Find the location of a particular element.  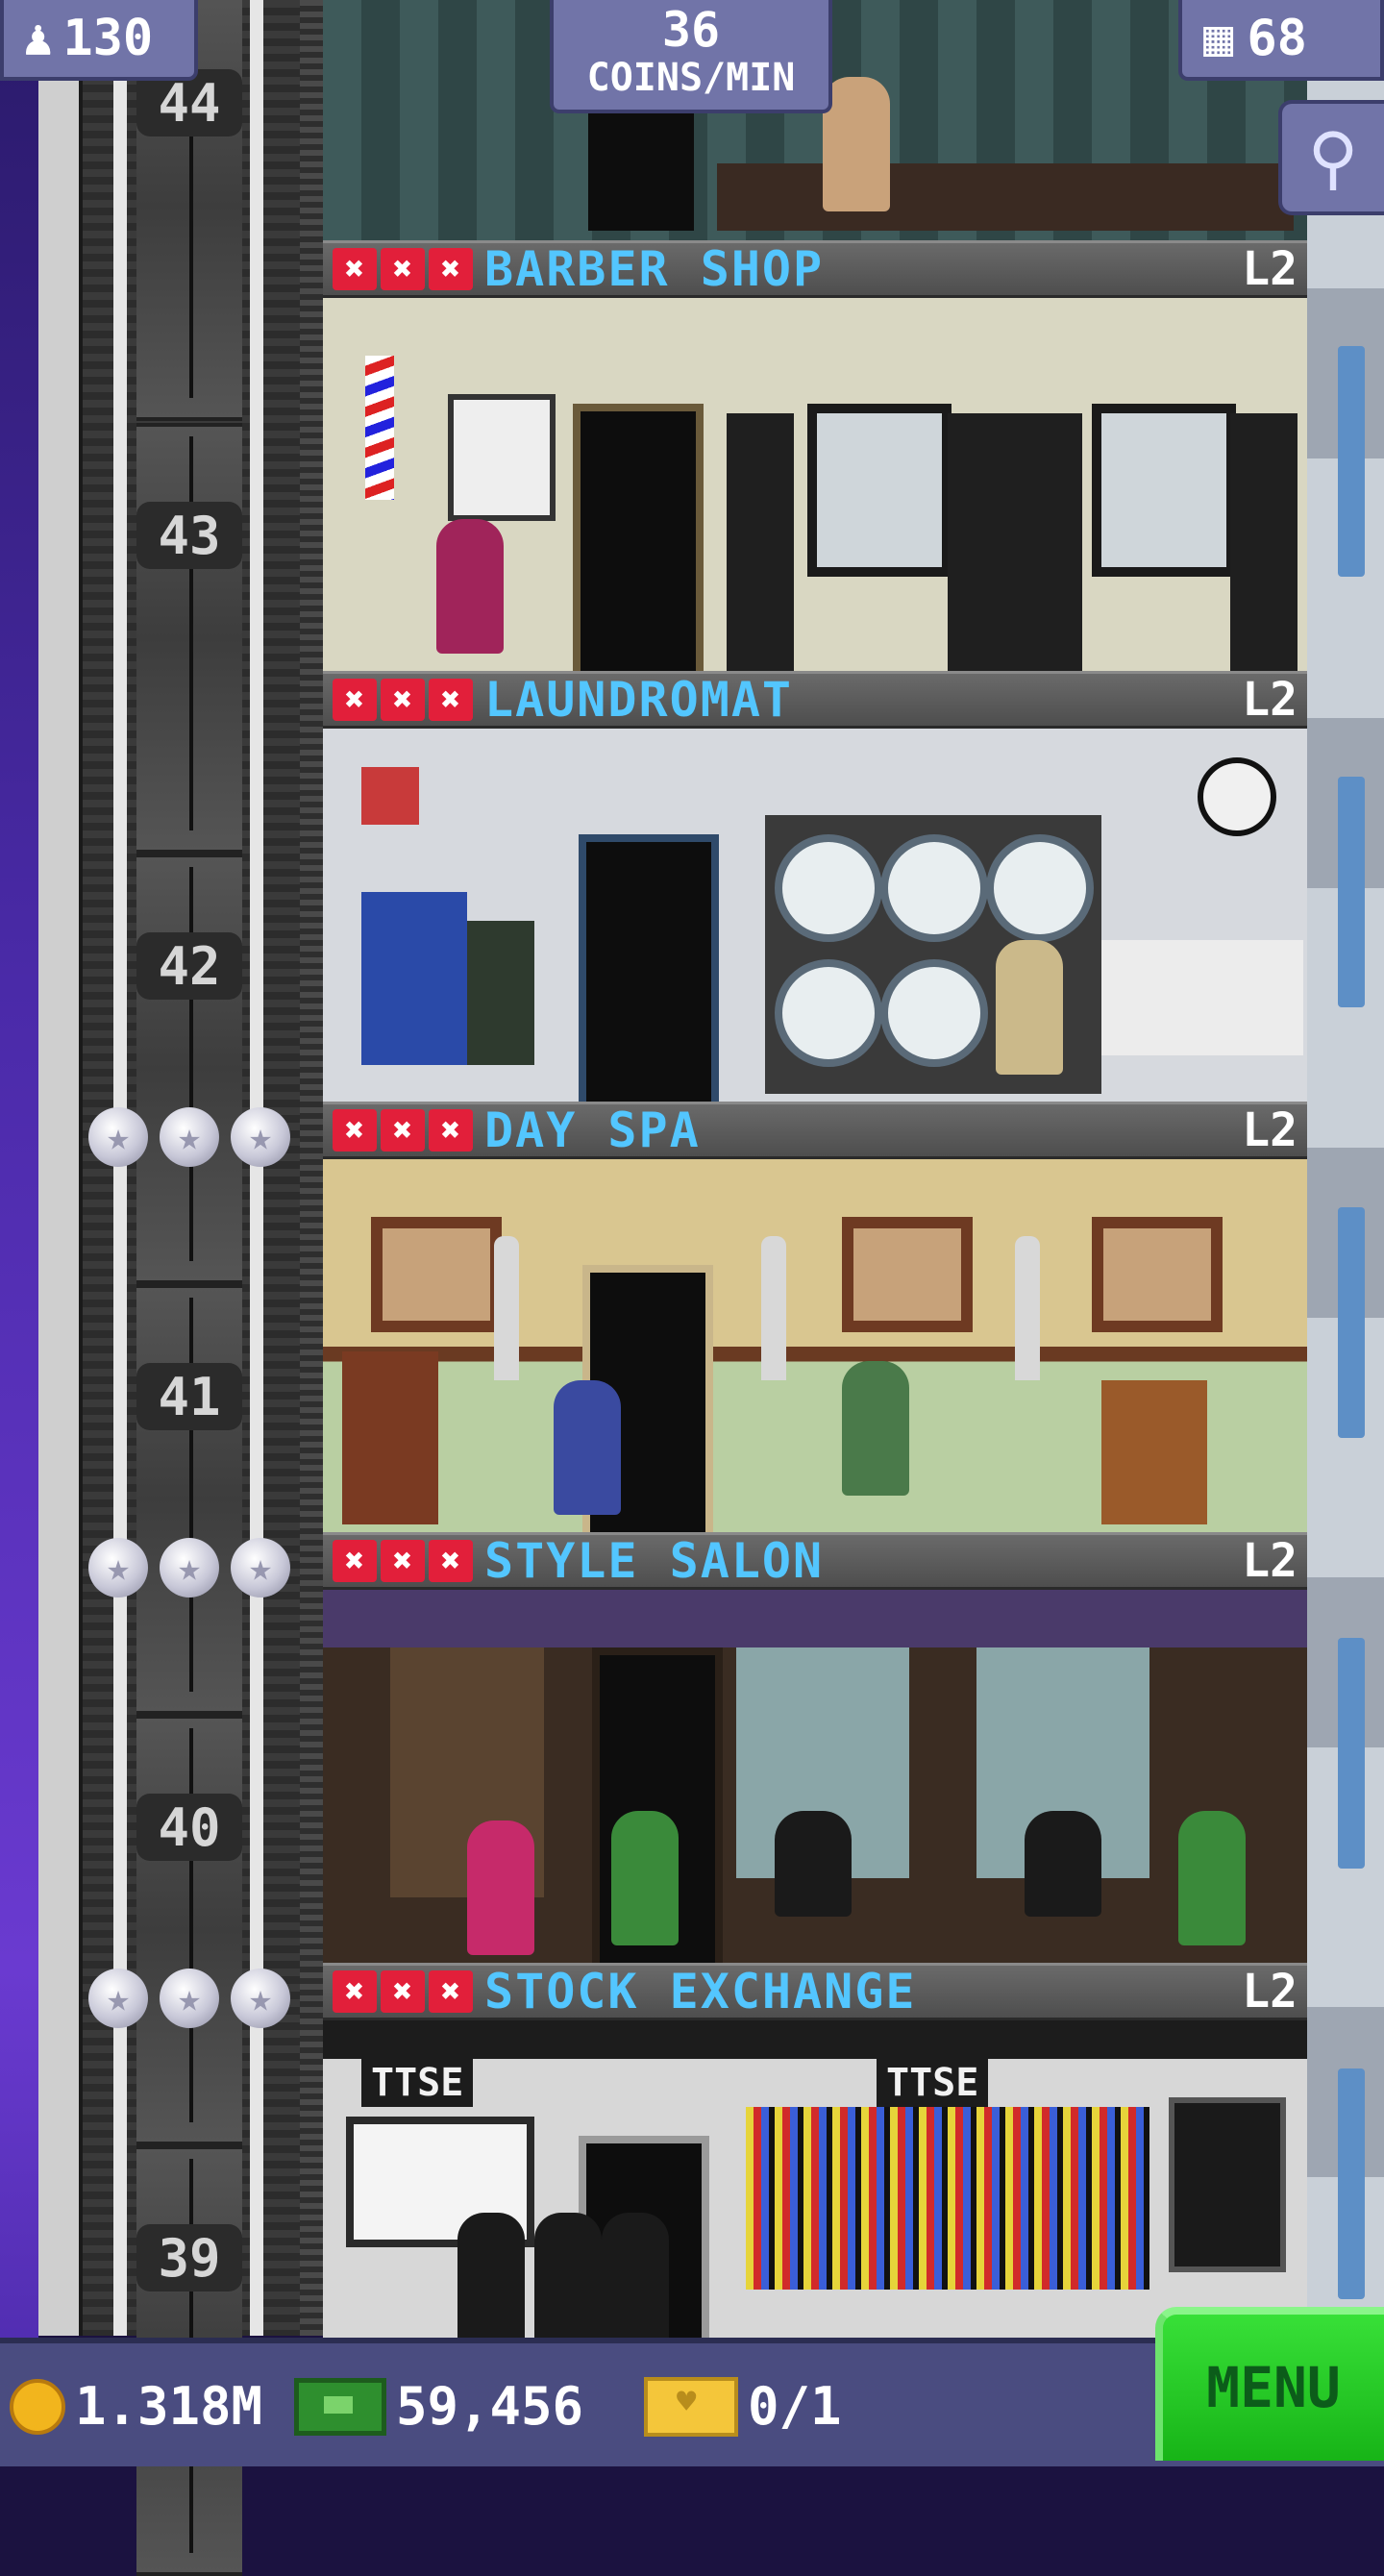

room-style-salon: ✖ ✖ ✖ STYLE SALON L2 is located at coordinates (815, 1747).